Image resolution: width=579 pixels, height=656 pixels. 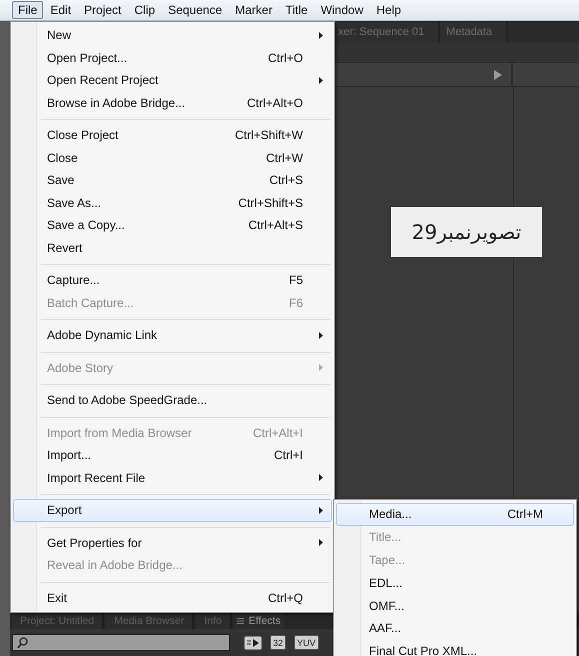 I want to click on search-field, so click(x=121, y=642).